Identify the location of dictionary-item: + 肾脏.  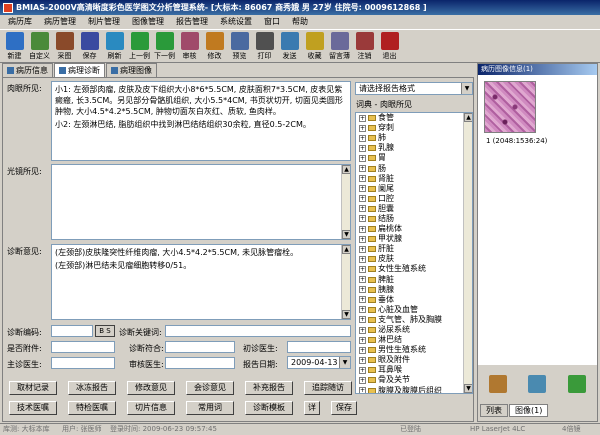
(414, 179).